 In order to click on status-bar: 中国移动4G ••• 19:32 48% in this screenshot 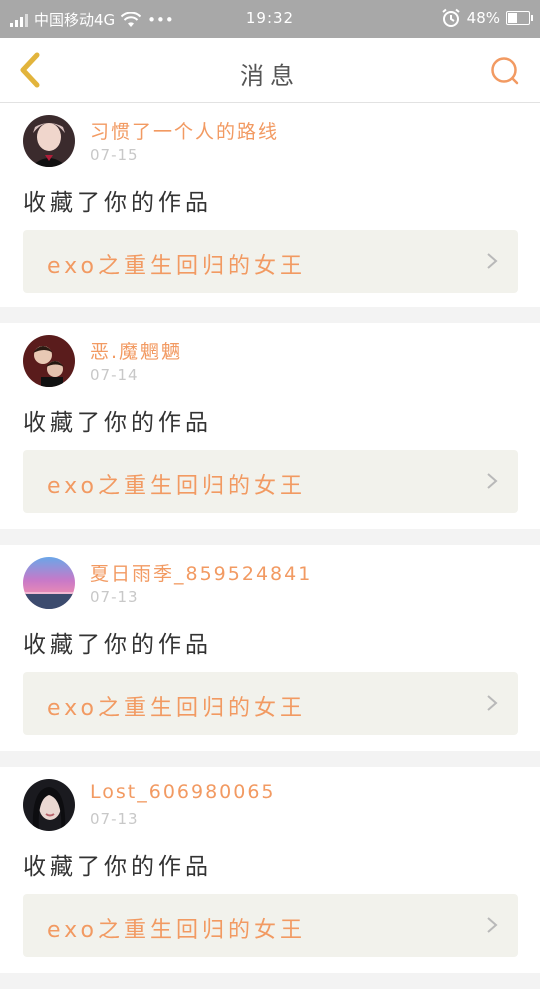, I will do `click(270, 19)`.